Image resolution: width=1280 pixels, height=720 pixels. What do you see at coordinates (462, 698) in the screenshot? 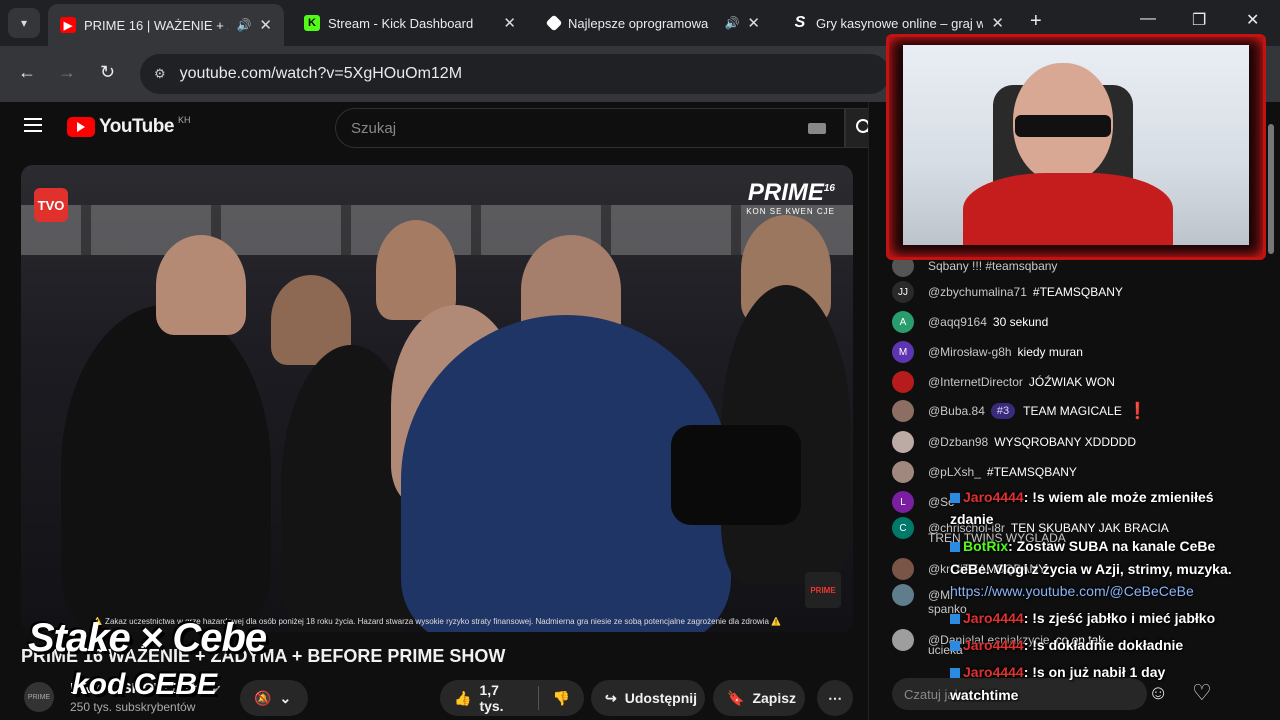
I see `thumbs-up-icon: 👍` at bounding box center [462, 698].